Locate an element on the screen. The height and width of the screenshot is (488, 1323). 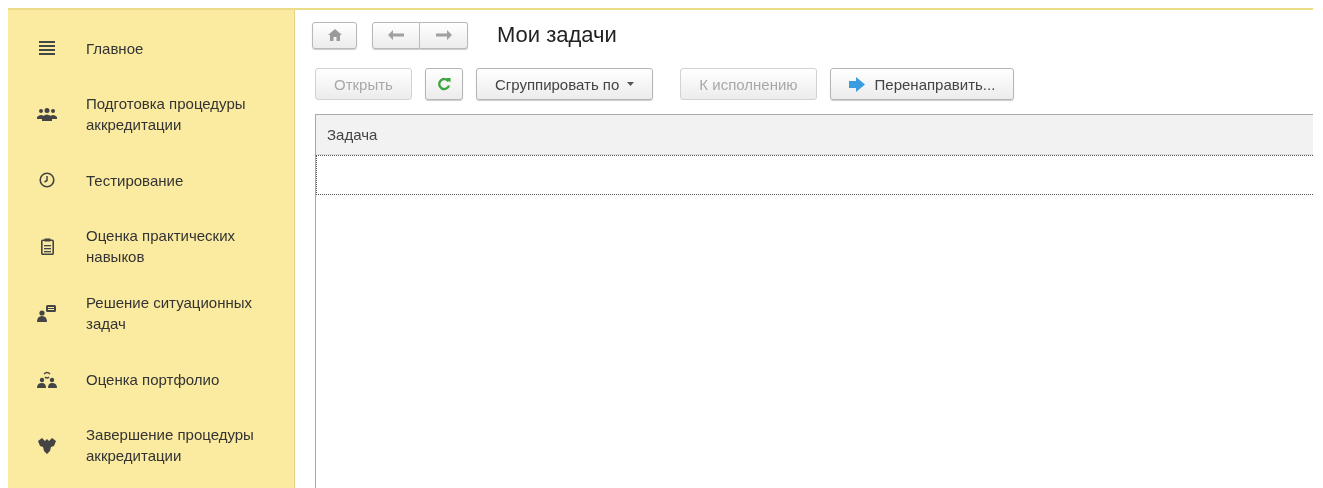
group-of-people-icon is located at coordinates (47, 114).